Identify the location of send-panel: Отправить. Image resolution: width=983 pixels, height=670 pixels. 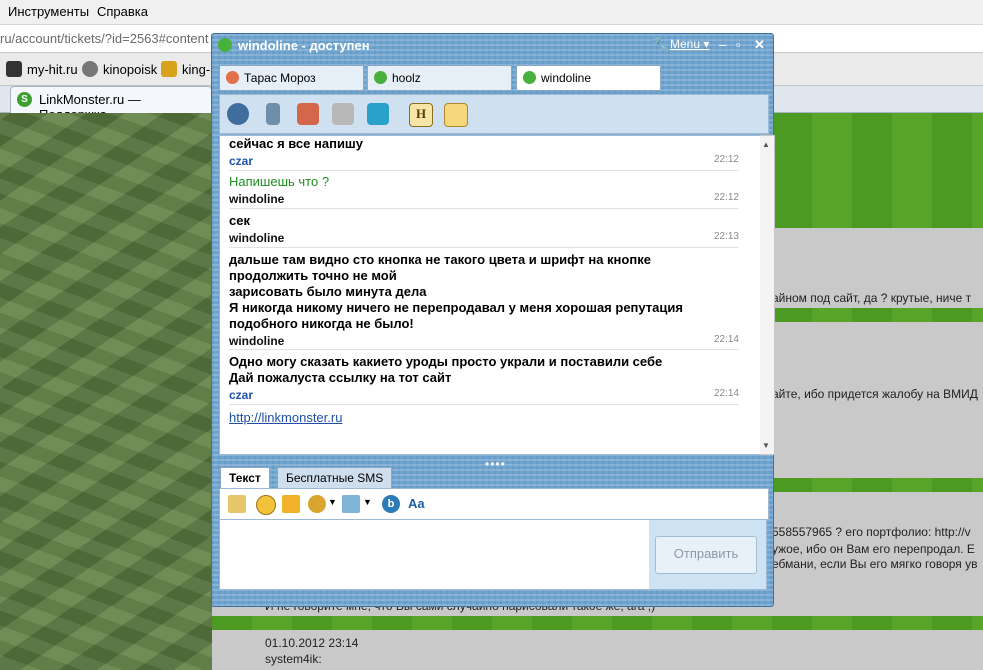
(708, 554).